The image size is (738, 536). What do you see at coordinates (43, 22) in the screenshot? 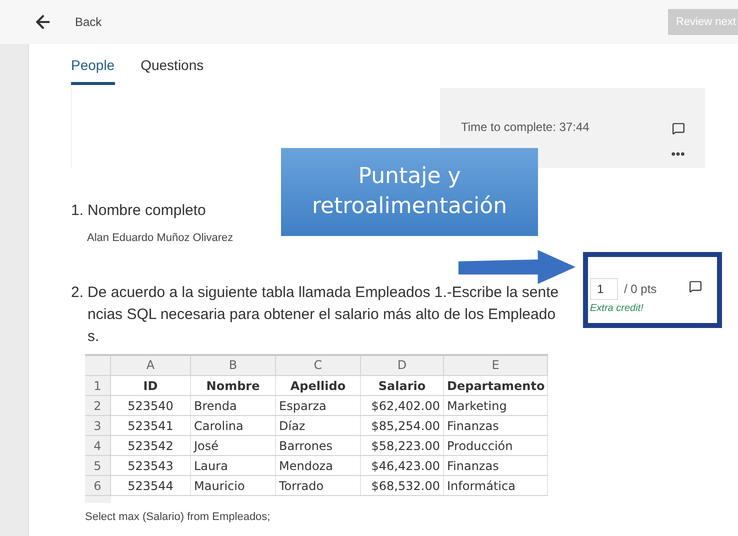
I see `back-icon` at bounding box center [43, 22].